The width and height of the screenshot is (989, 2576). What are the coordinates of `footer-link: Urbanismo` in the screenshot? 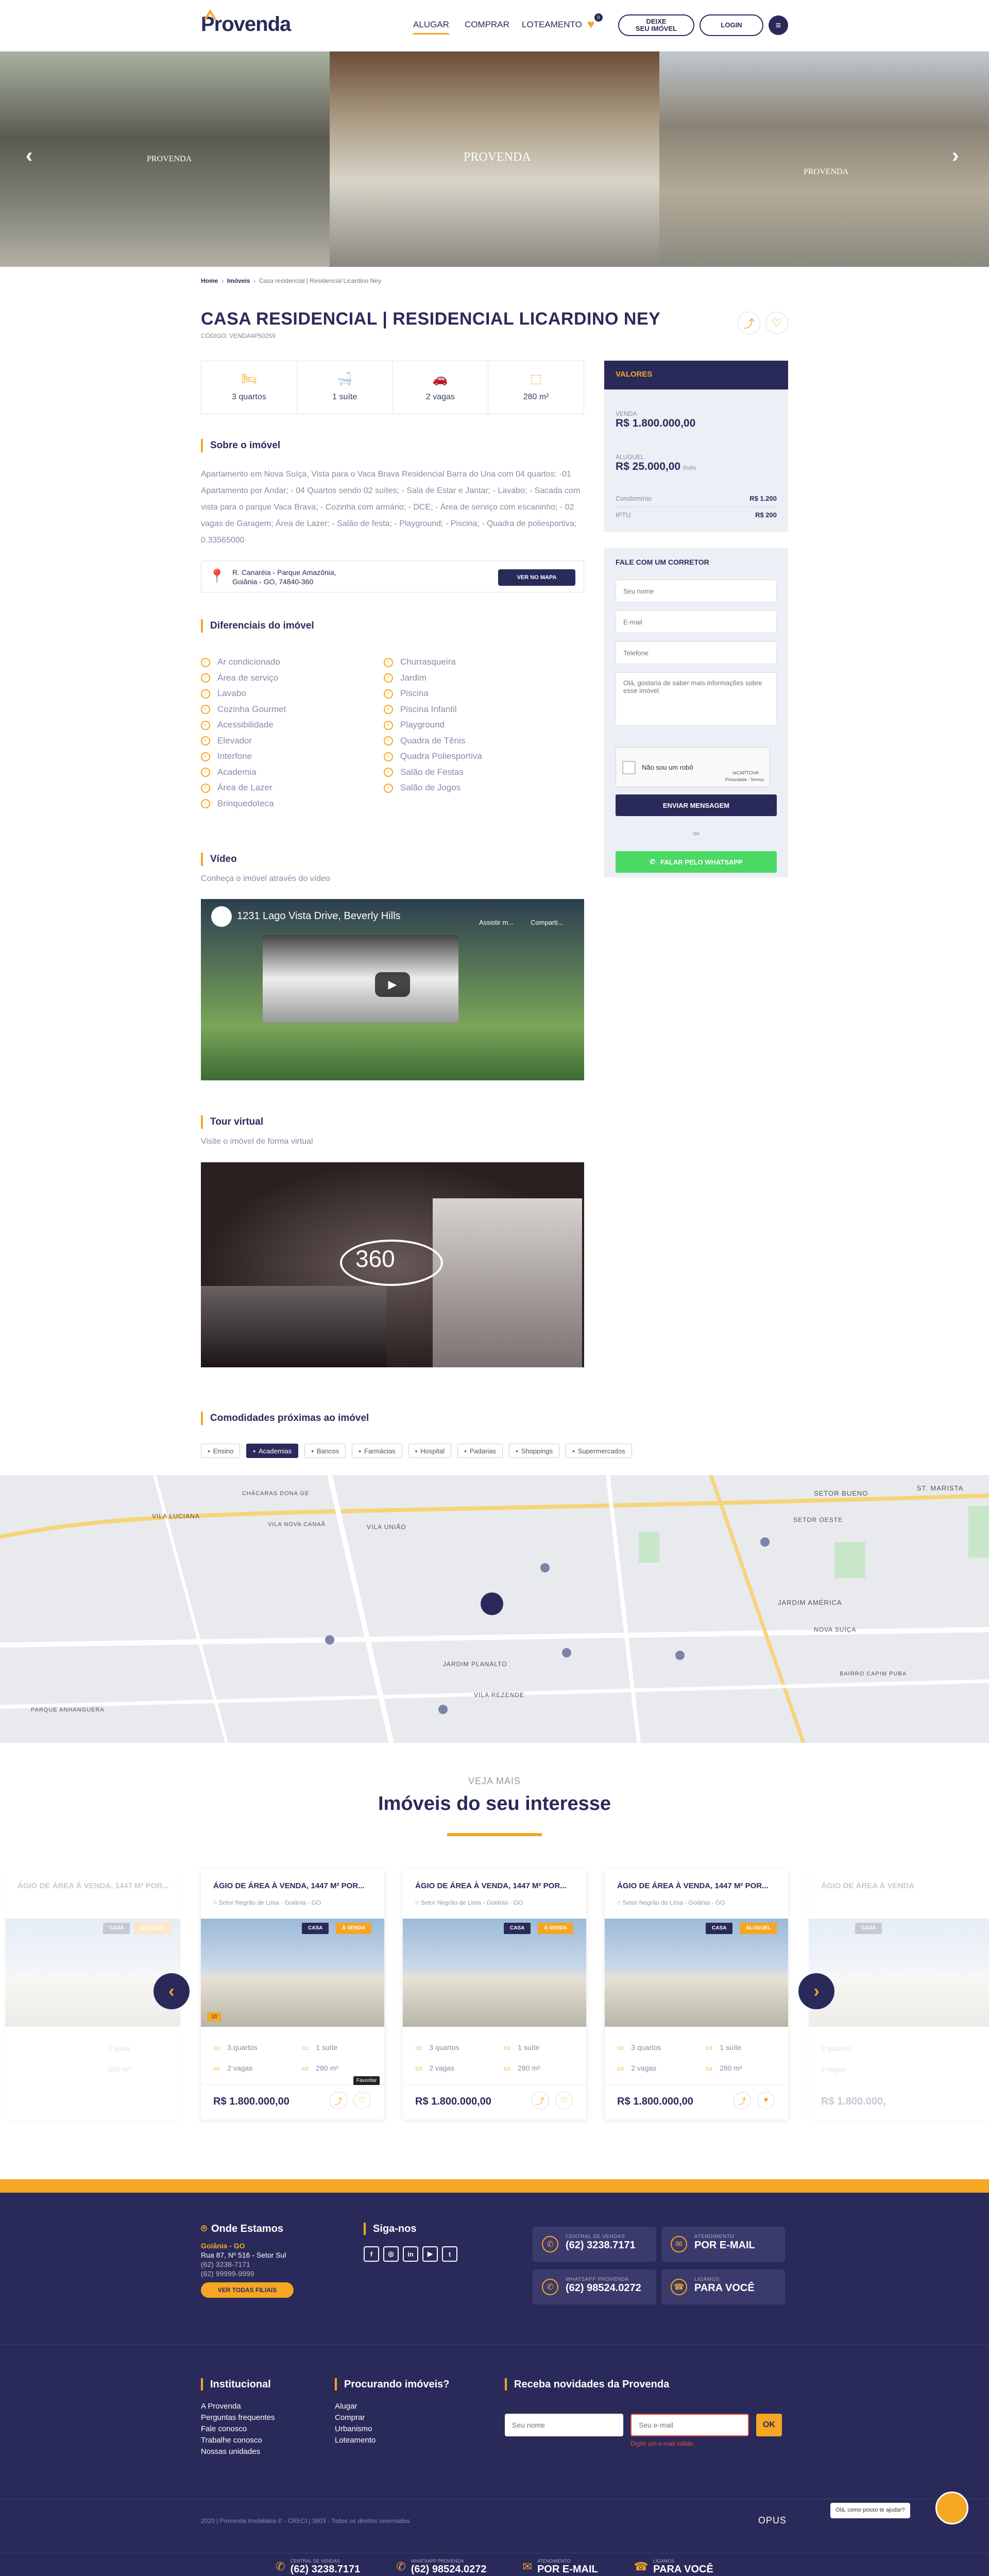 It's located at (355, 2429).